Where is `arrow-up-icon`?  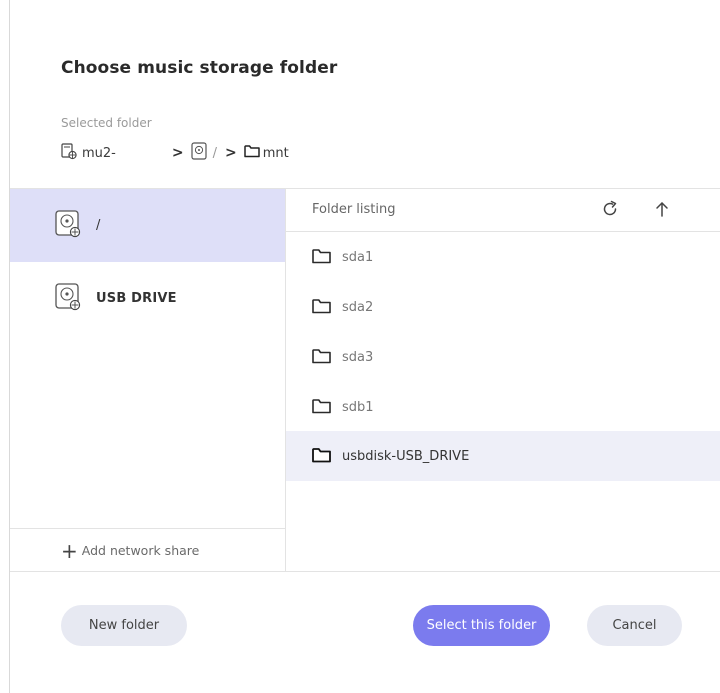
arrow-up-icon is located at coordinates (662, 211).